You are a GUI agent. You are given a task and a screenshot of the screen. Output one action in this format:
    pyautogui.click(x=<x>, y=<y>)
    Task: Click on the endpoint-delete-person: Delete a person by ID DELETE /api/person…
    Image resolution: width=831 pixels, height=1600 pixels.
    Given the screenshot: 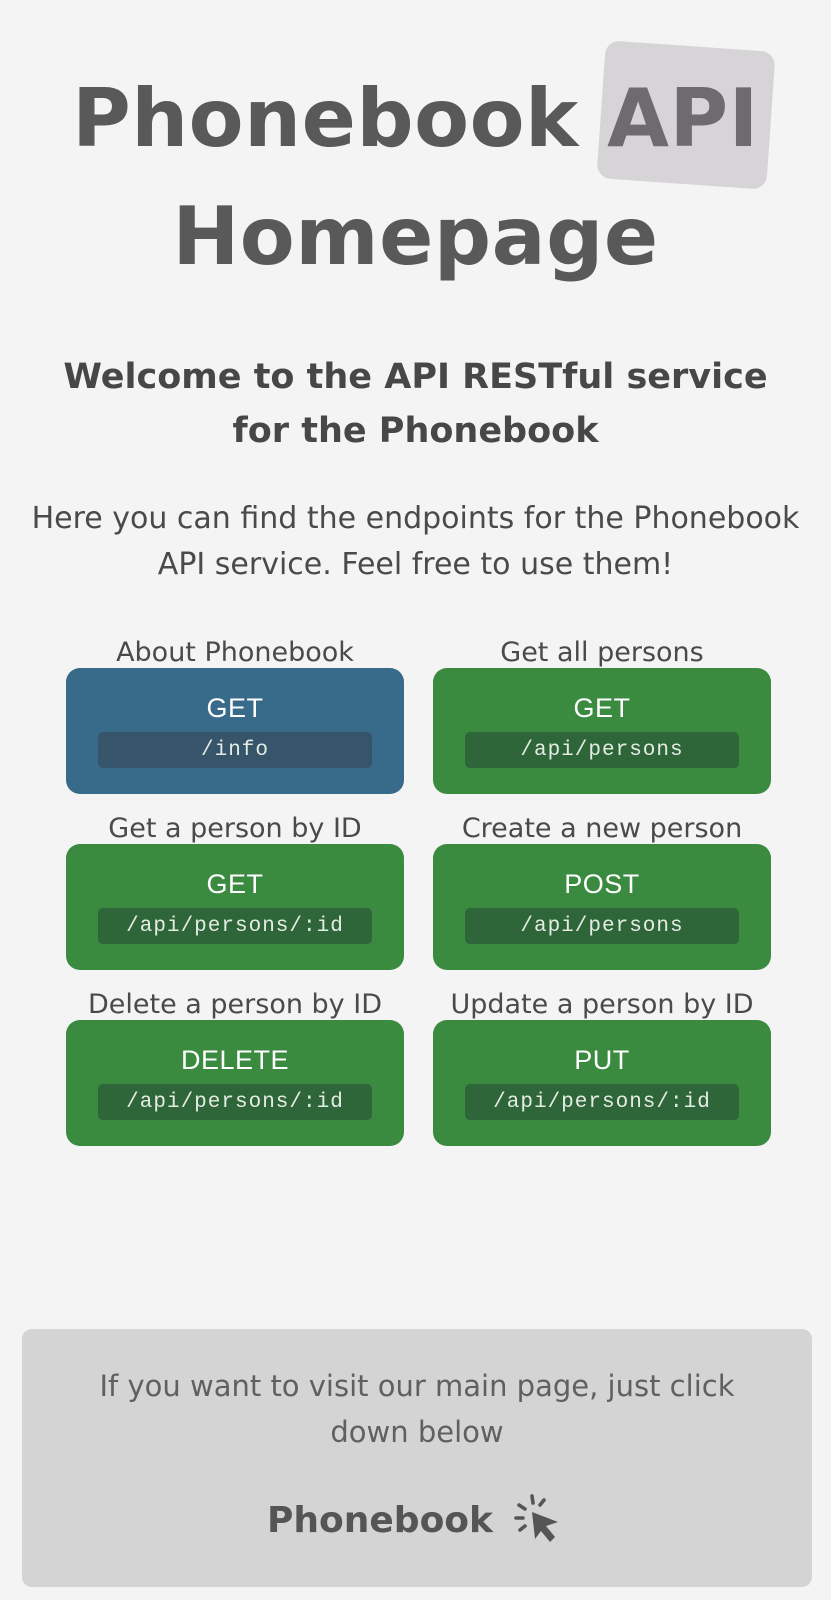 What is the action you would take?
    pyautogui.click(x=235, y=1068)
    